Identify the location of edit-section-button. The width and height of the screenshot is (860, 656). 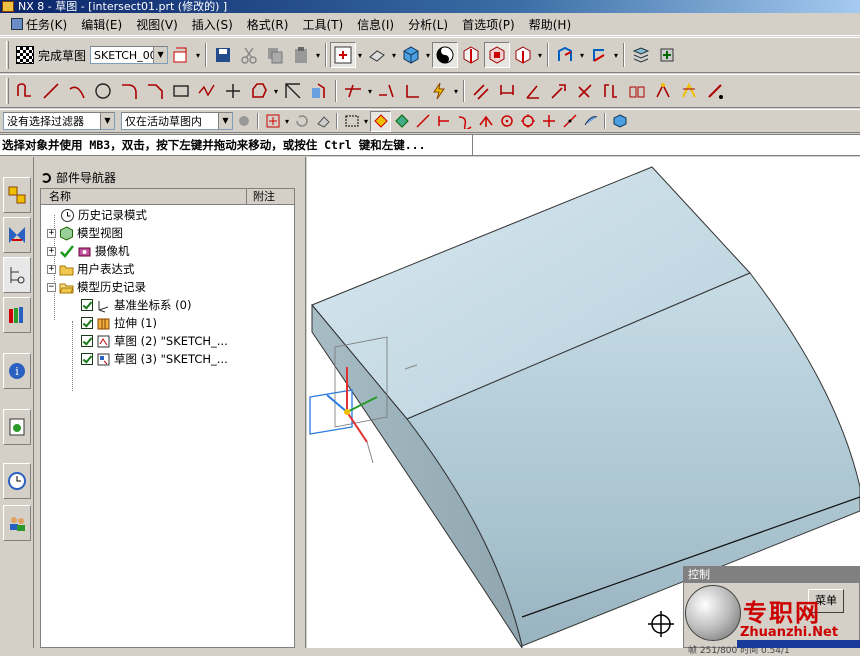
(471, 55).